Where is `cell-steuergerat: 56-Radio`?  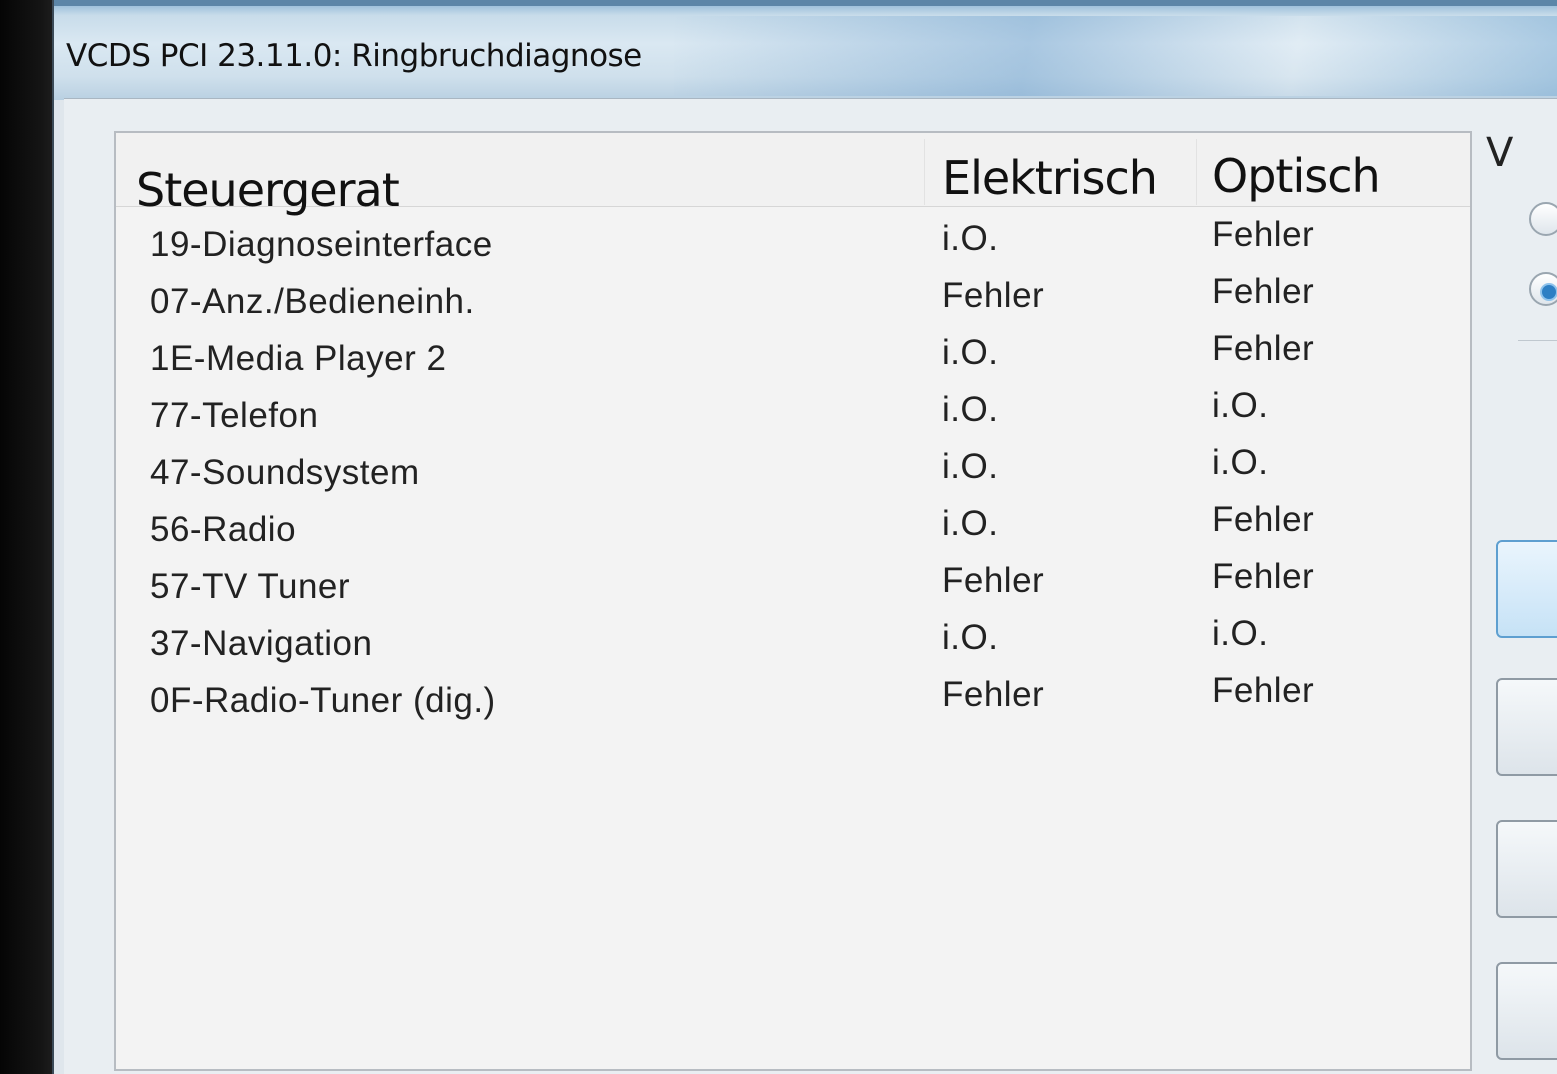
cell-steuergerat: 56-Radio is located at coordinates (223, 529).